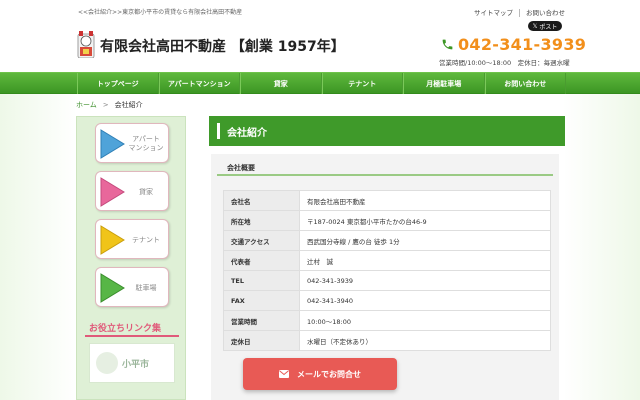  I want to click on breadcrumb: ホーム > 会社紹介, so click(109, 105).